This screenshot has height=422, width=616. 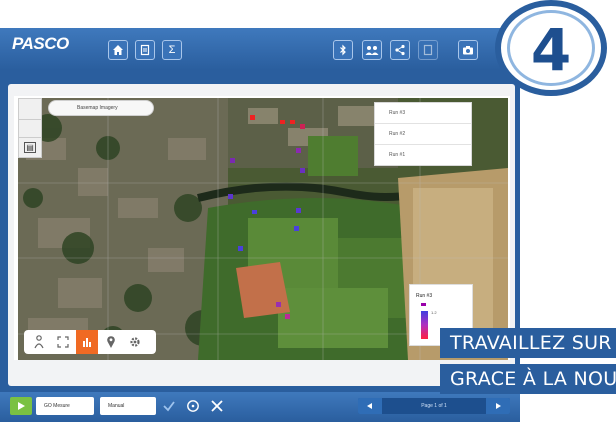 I want to click on banner-line-1: TRAVAILLEZ SUR, so click(x=528, y=343).